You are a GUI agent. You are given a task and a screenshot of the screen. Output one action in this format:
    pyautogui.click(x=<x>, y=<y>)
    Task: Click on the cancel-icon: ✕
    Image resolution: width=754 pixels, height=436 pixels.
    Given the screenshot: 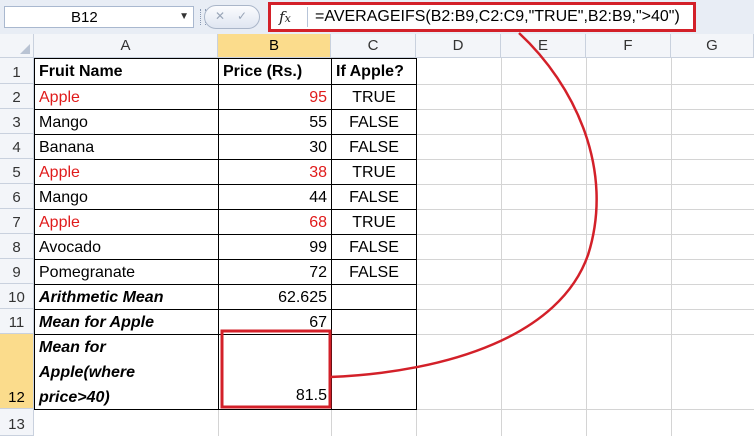 What is the action you would take?
    pyautogui.click(x=220, y=16)
    